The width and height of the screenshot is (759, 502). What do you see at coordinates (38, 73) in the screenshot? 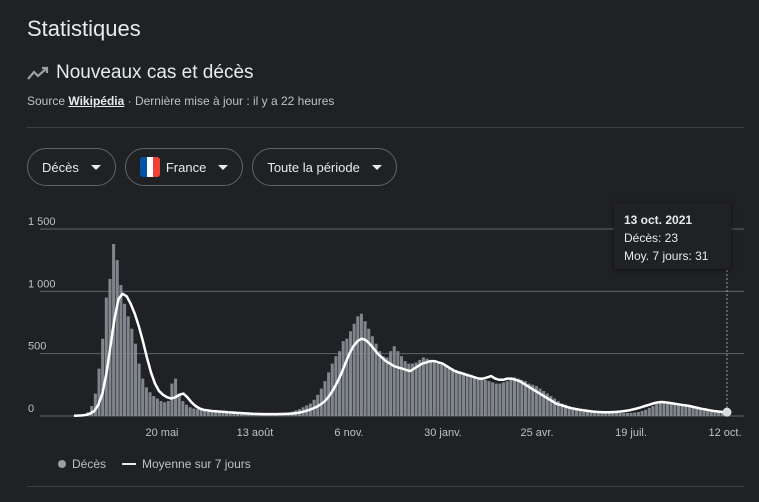
I see `trending-icon` at bounding box center [38, 73].